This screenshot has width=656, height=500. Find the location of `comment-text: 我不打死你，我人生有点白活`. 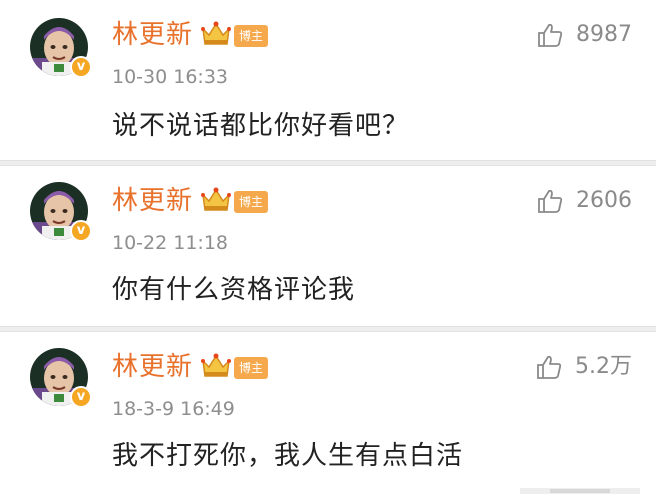

comment-text: 我不打死你，我人生有点白活 is located at coordinates (288, 456).